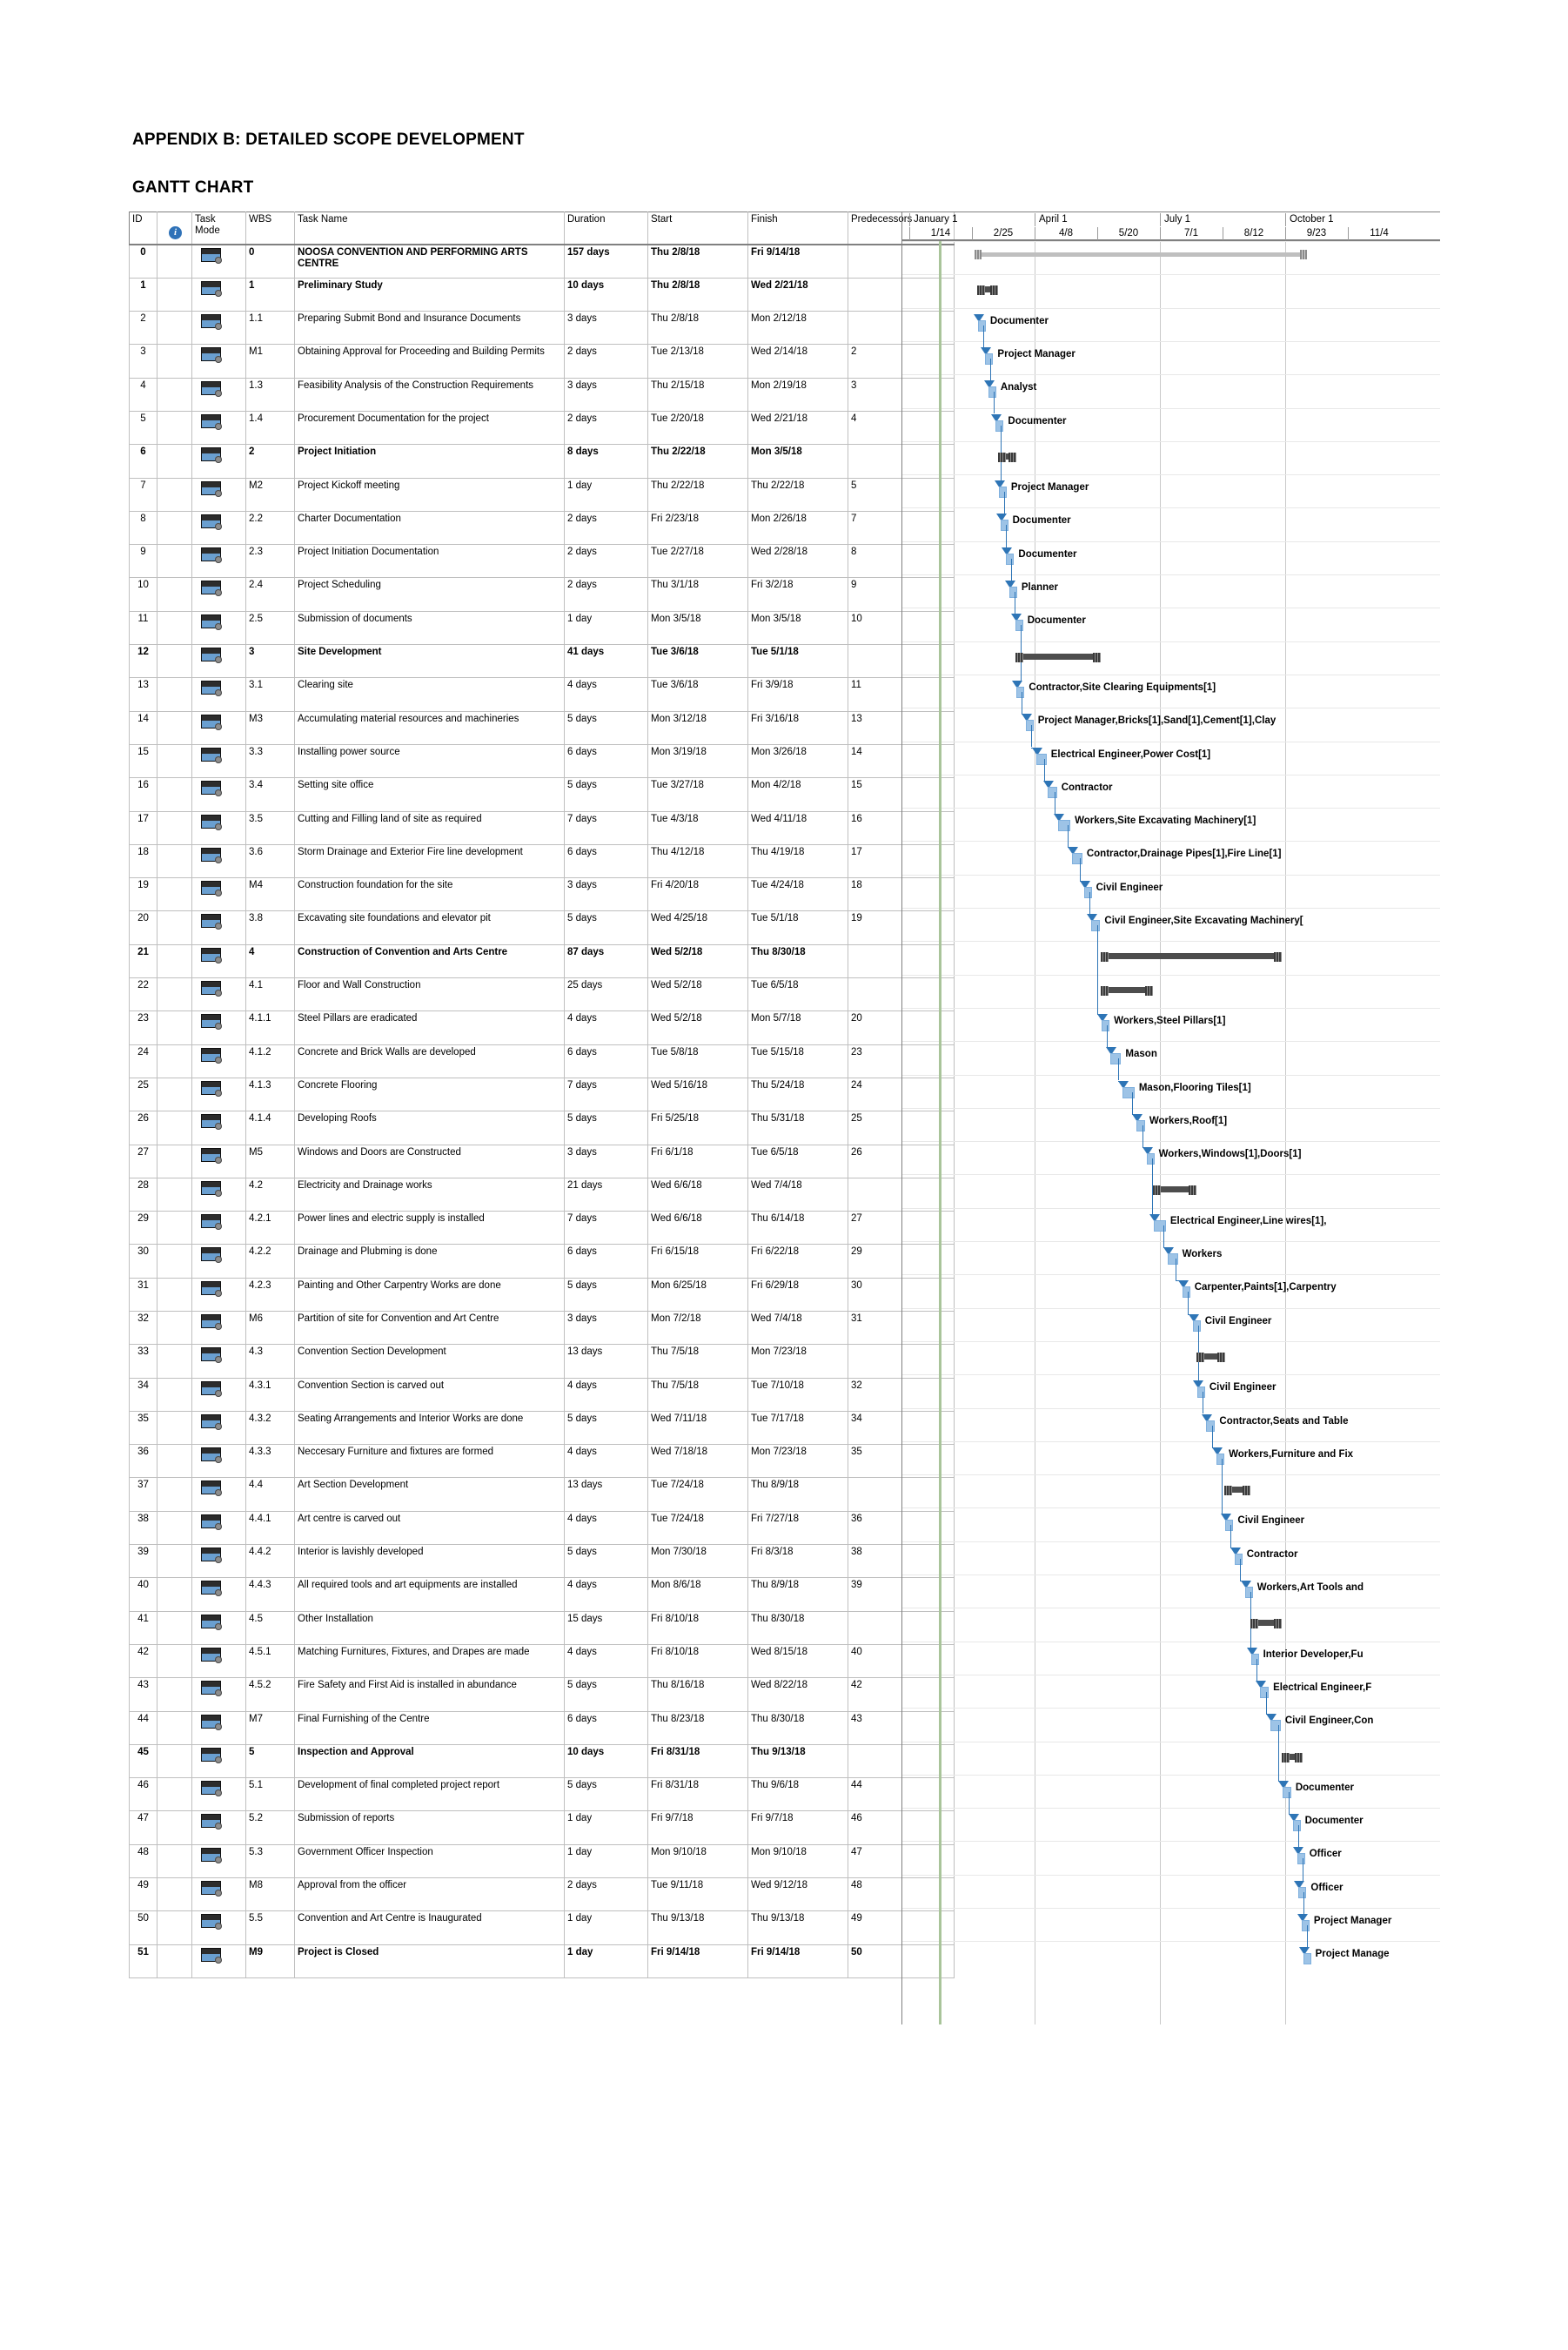 Image resolution: width=1568 pixels, height=2350 pixels. Describe the element at coordinates (606, 229) in the screenshot. I see `column-header-duration: Duration` at that location.